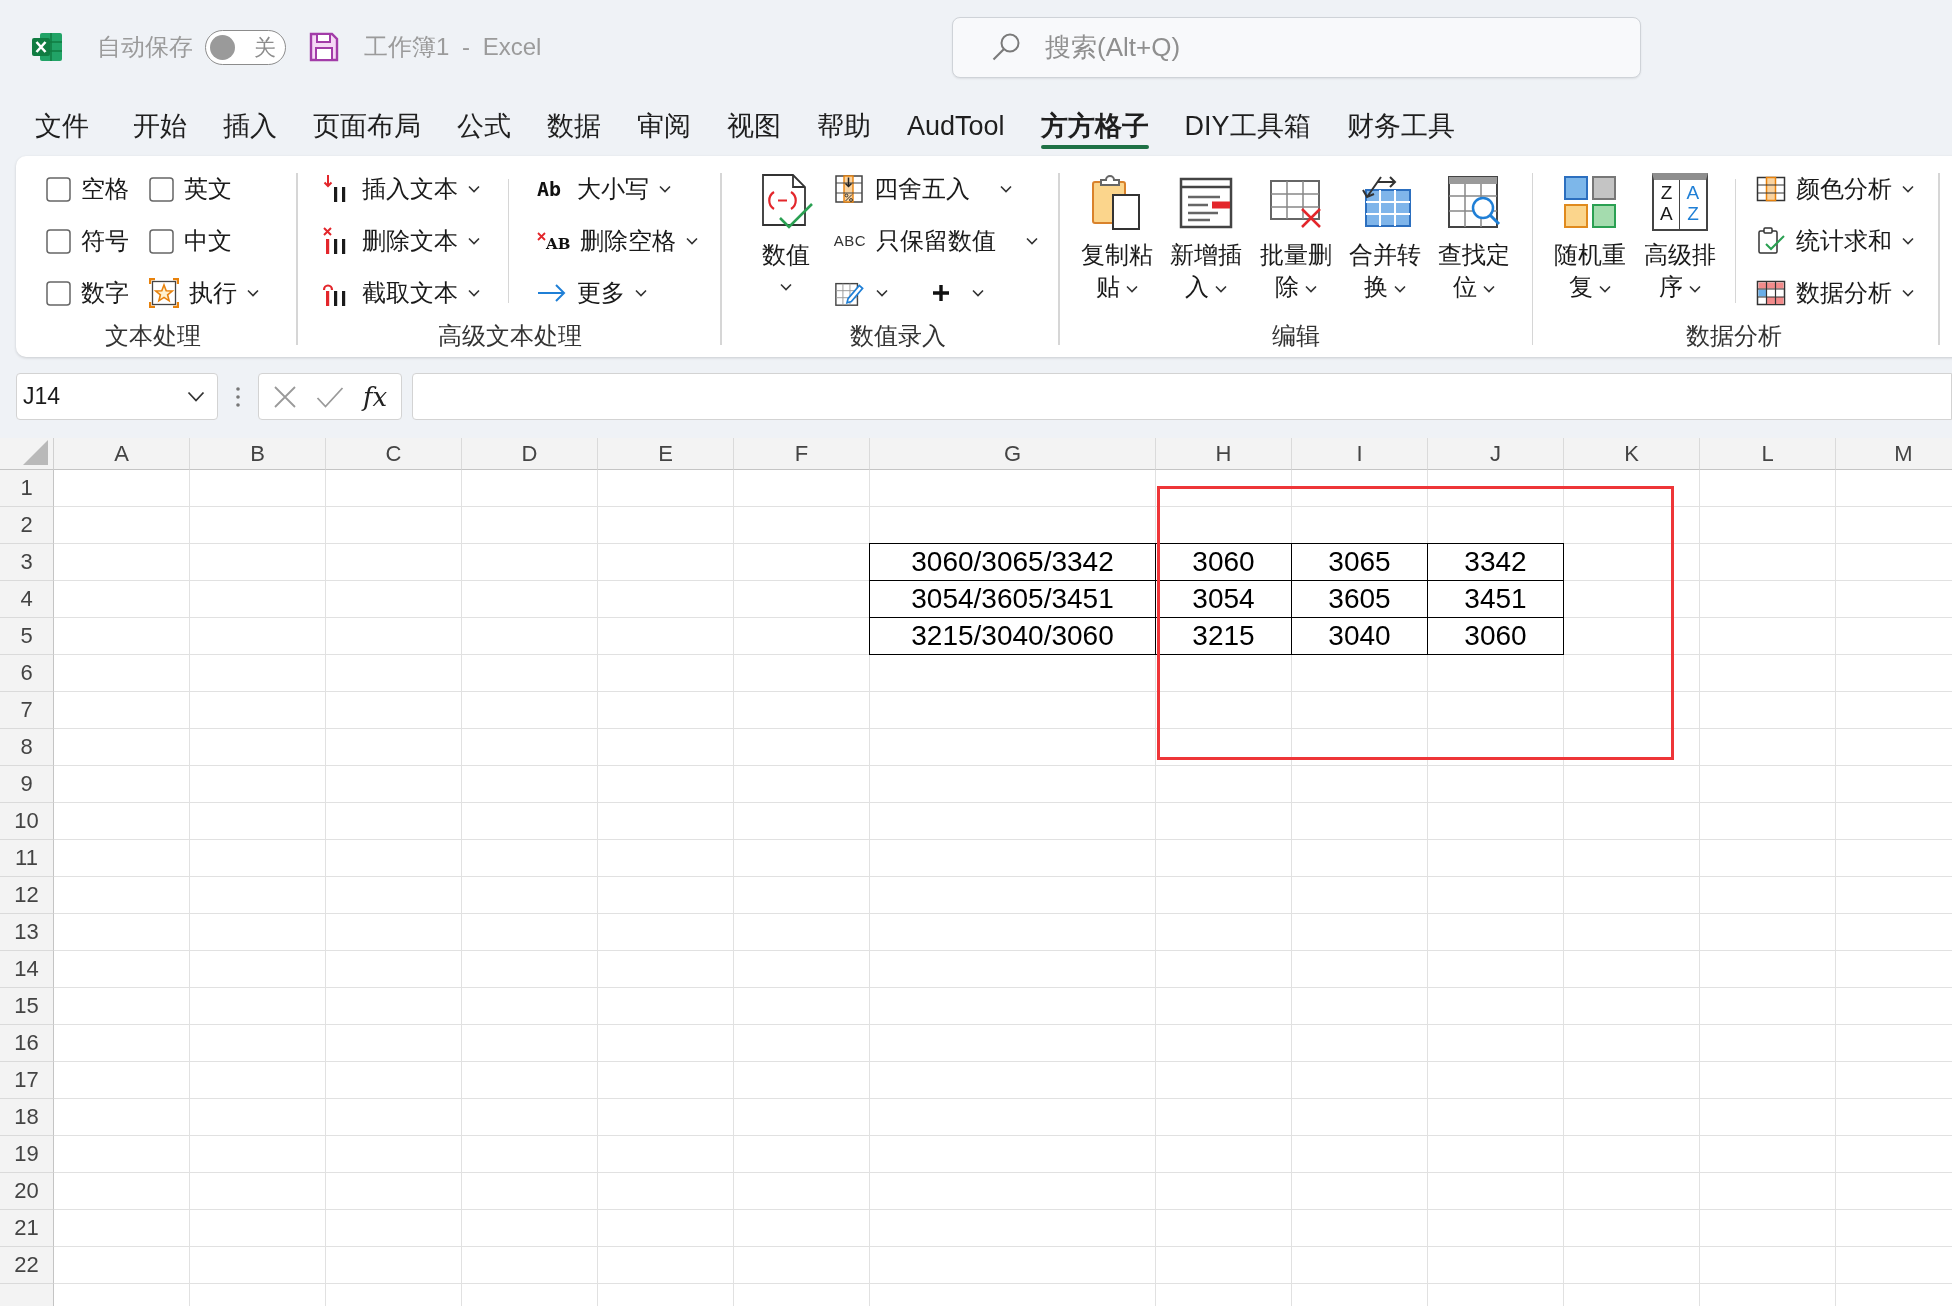 The width and height of the screenshot is (1952, 1306). I want to click on ribbon-large-button: 批量删除, so click(1295, 233).